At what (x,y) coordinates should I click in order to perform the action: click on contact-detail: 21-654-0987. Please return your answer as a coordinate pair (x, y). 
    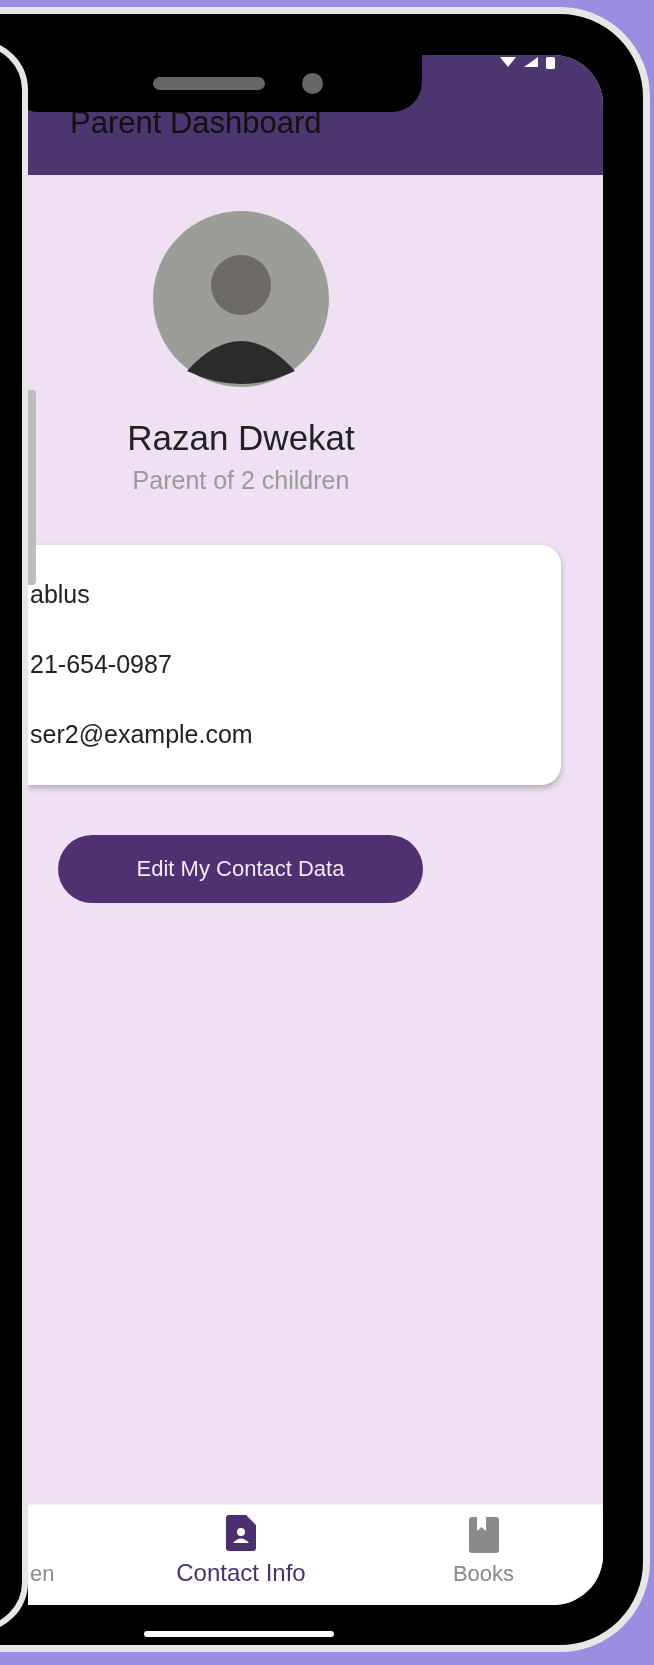
    Looking at the image, I should click on (101, 664).